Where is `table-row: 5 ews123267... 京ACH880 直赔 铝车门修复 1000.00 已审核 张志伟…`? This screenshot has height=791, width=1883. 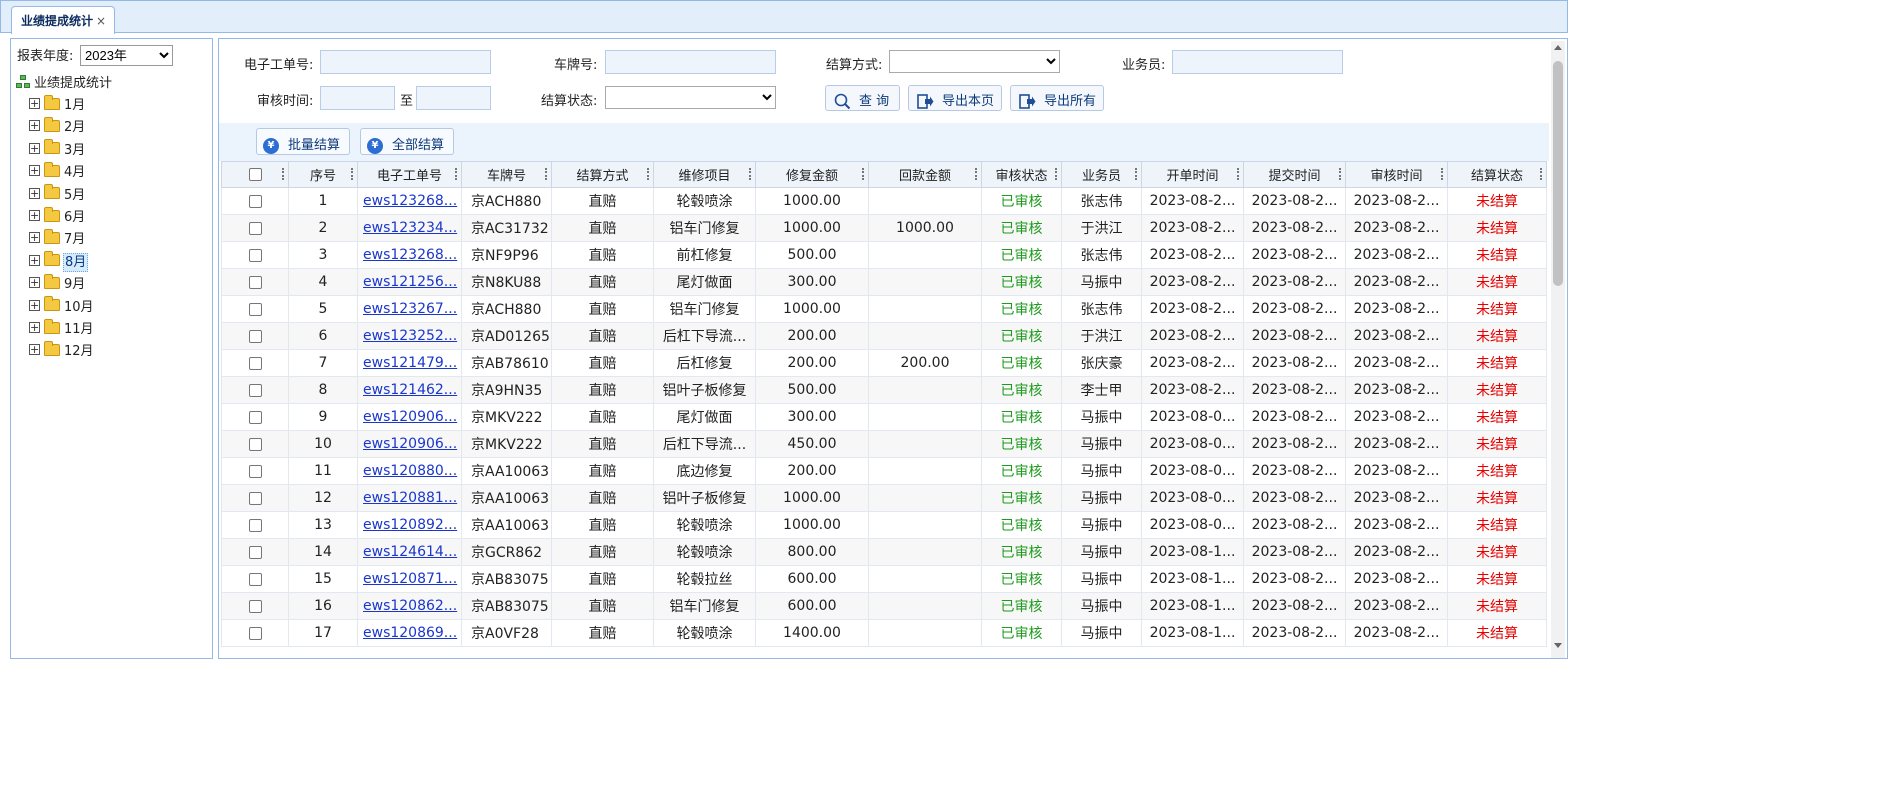 table-row: 5 ews123267... 京ACH880 直赔 铝车门修复 1000.00 已审核 张志伟… is located at coordinates (884, 309).